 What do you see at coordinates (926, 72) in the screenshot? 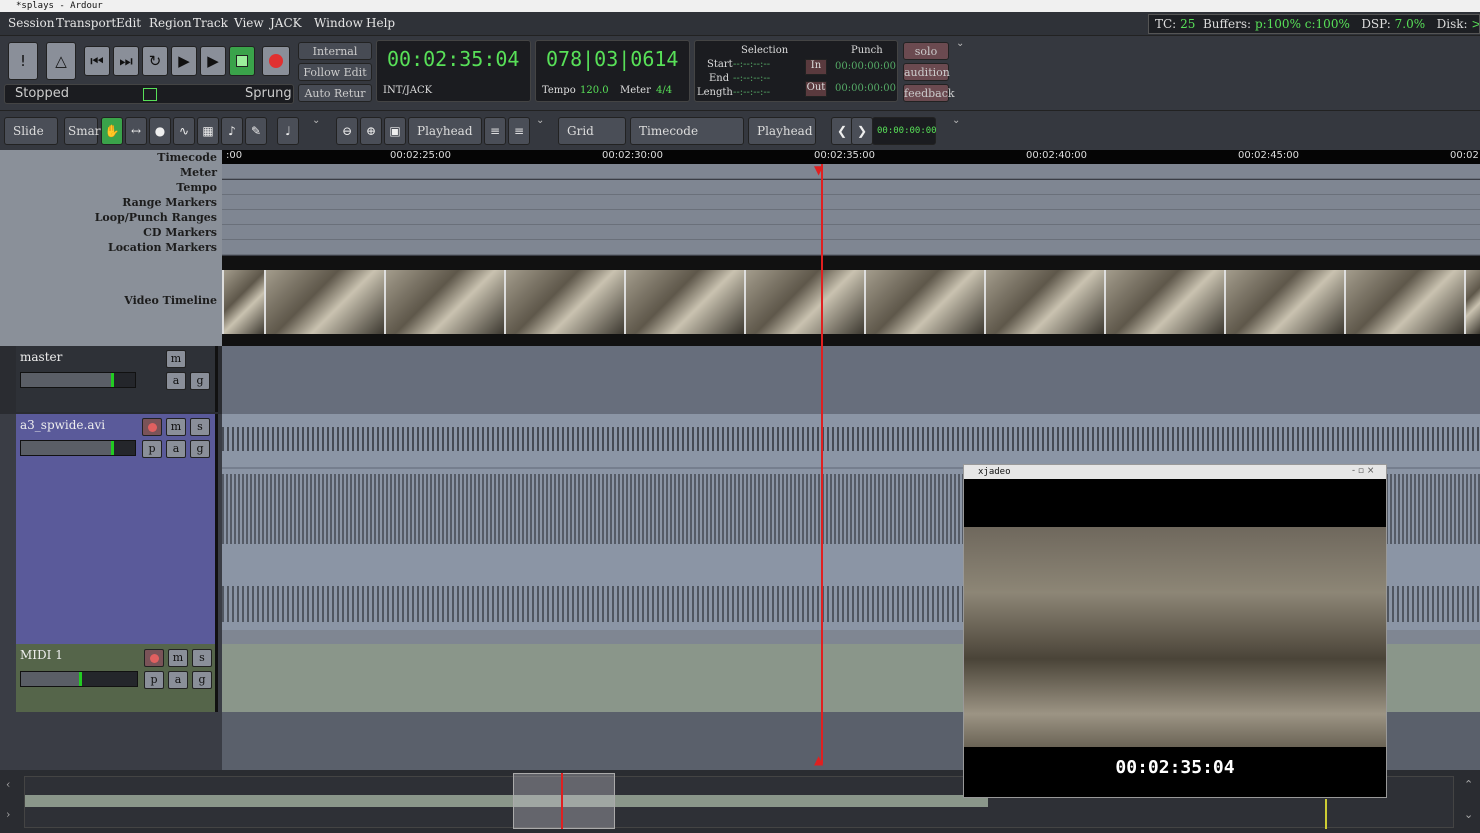
I see `audition-button: audition` at bounding box center [926, 72].